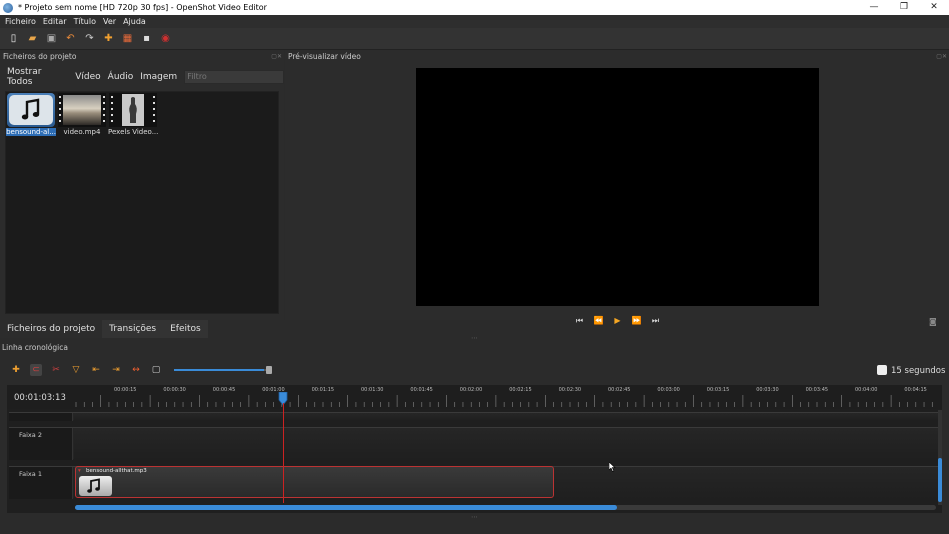 This screenshot has width=949, height=534. What do you see at coordinates (346, 507) in the screenshot?
I see `horizontal-scroll-thumb` at bounding box center [346, 507].